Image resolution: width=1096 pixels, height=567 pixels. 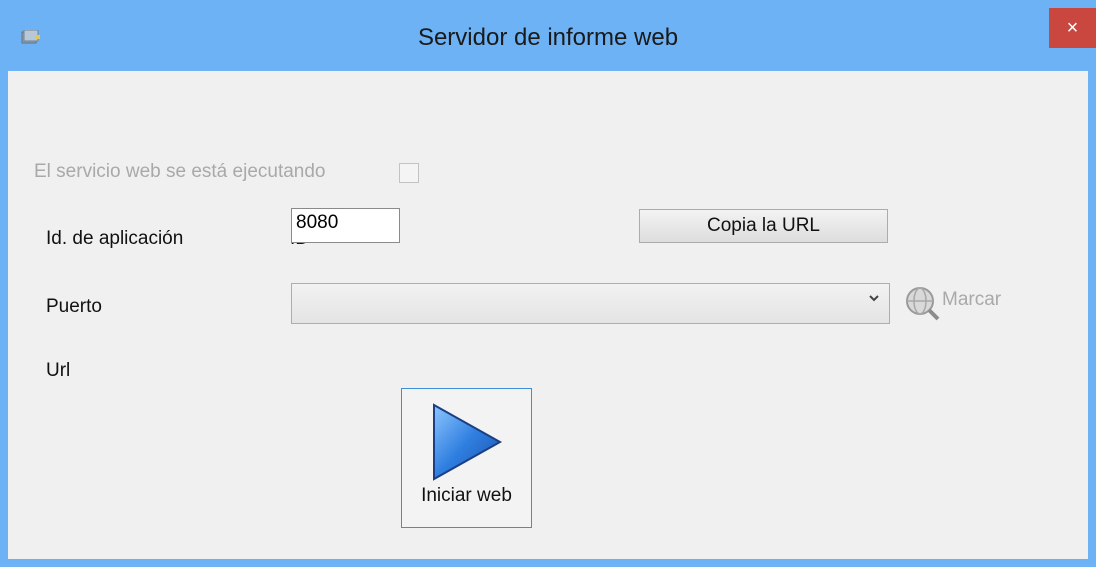 What do you see at coordinates (922, 303) in the screenshot?
I see `globe-search-icon` at bounding box center [922, 303].